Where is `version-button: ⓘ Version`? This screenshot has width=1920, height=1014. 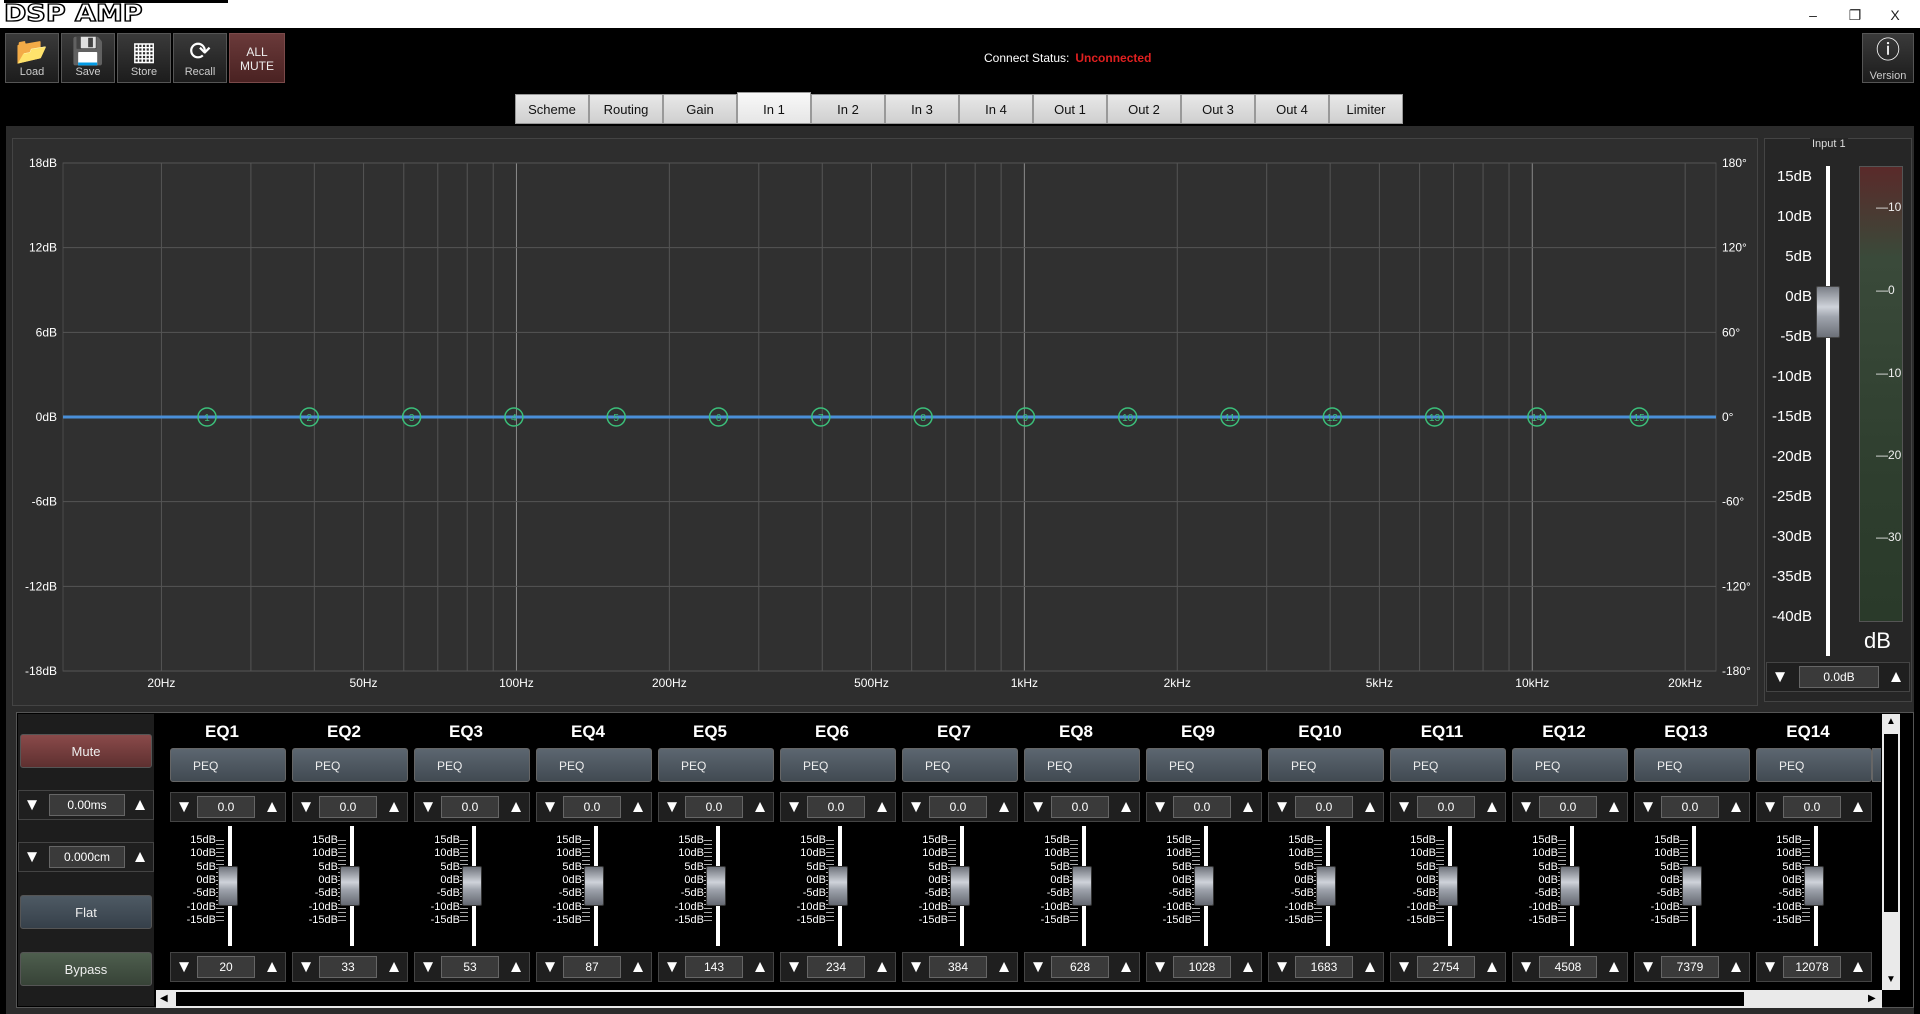 version-button: ⓘ Version is located at coordinates (1888, 58).